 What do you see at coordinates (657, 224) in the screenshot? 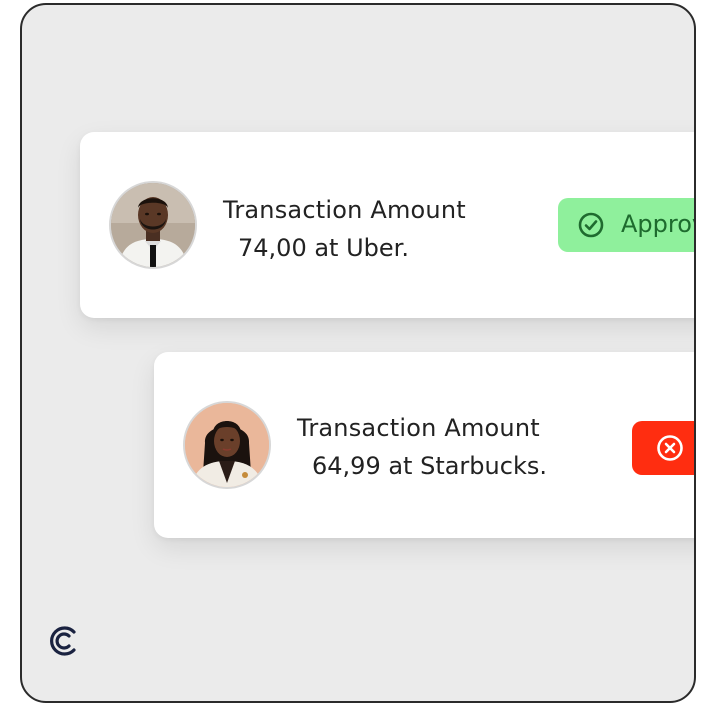
I see `status-label: Approv` at bounding box center [657, 224].